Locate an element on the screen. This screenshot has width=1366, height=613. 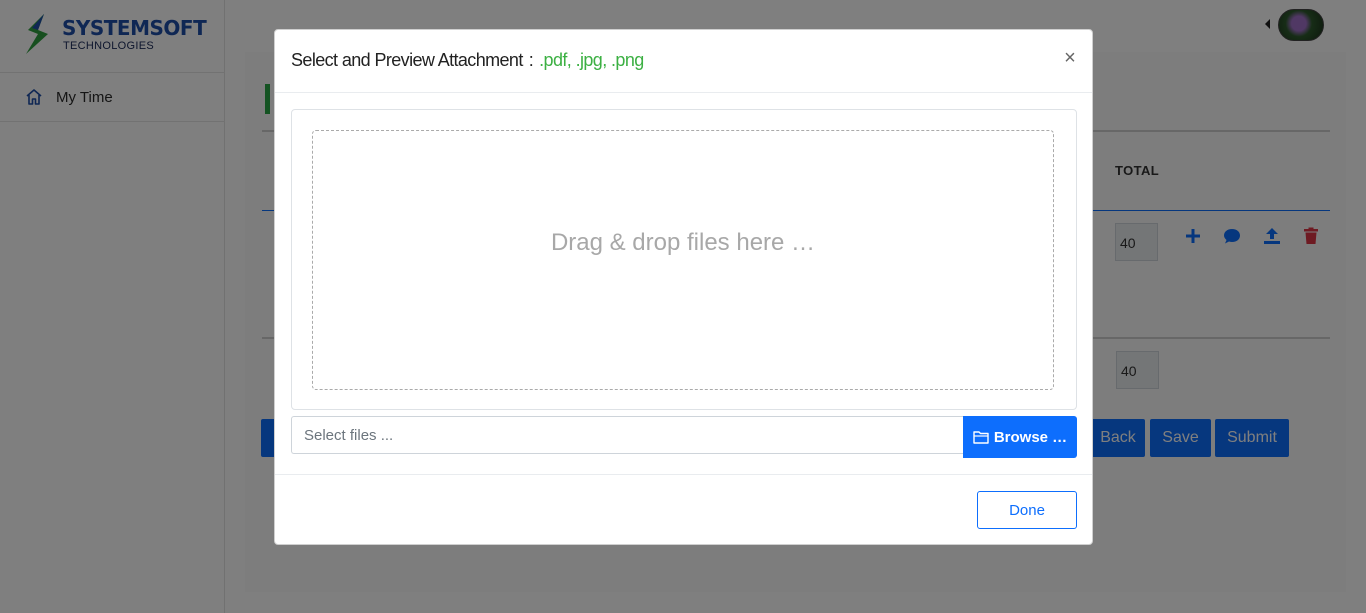
done-button: Done is located at coordinates (1027, 510).